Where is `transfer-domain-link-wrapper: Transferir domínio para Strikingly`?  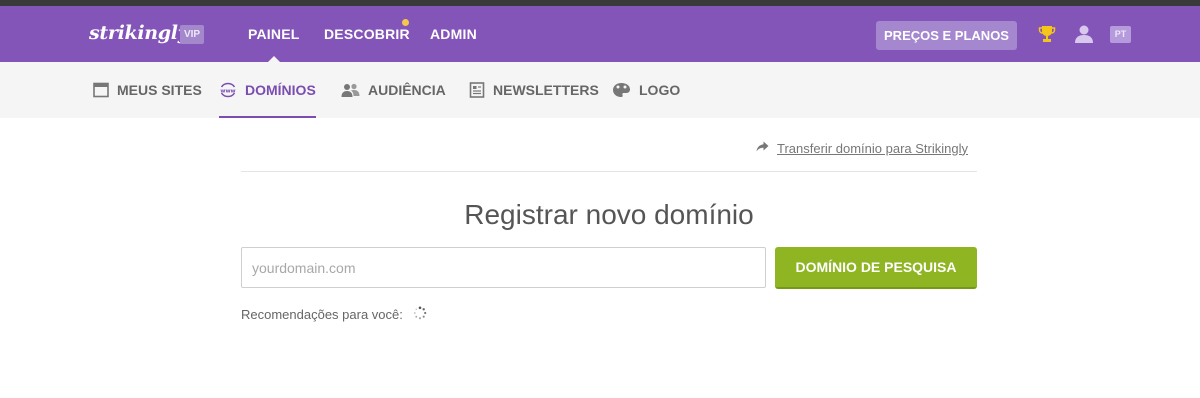 transfer-domain-link-wrapper: Transferir domínio para Strikingly is located at coordinates (862, 148).